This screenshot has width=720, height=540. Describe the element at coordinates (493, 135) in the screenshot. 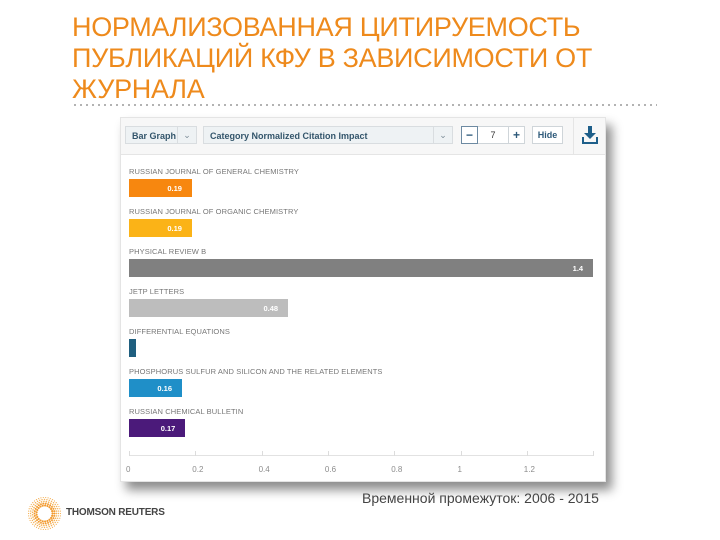

I see `count-input: 7` at that location.